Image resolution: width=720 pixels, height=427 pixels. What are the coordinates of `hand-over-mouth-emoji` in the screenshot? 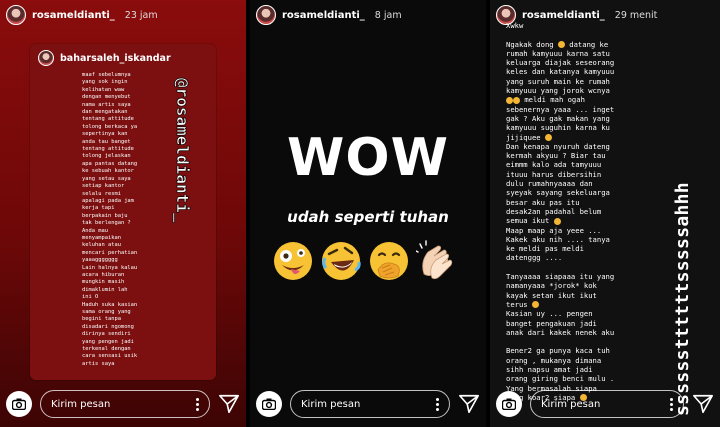 It's located at (389, 261).